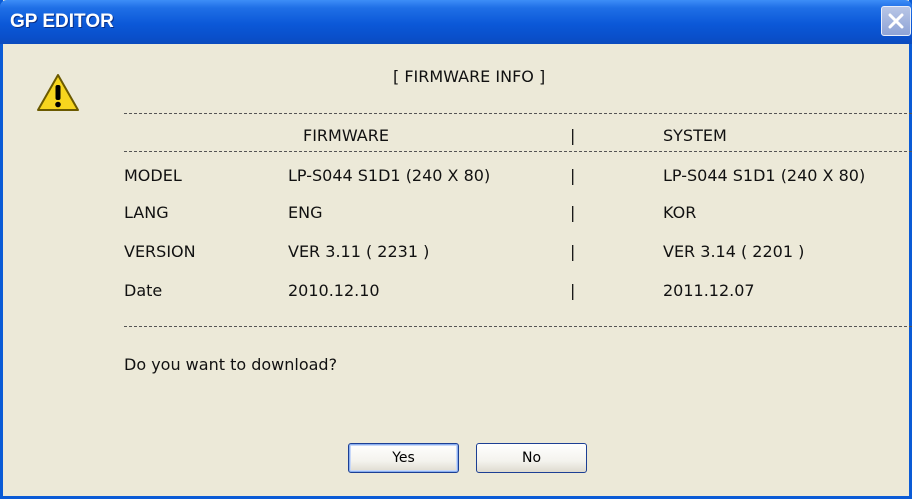 The width and height of the screenshot is (912, 499). I want to click on close-icon, so click(896, 21).